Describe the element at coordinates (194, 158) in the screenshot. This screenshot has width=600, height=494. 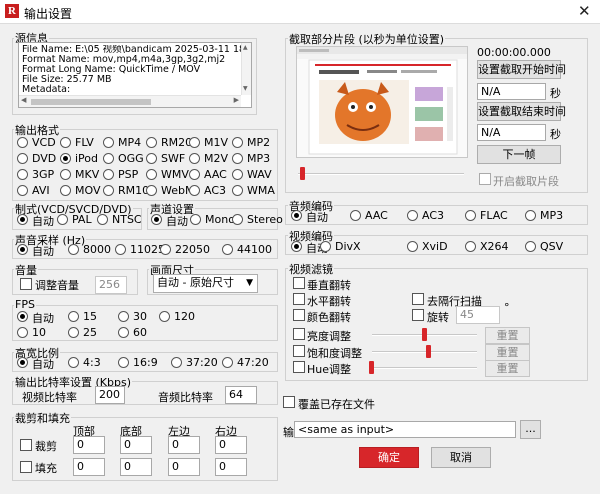
I see `format-radio-m2v` at that location.